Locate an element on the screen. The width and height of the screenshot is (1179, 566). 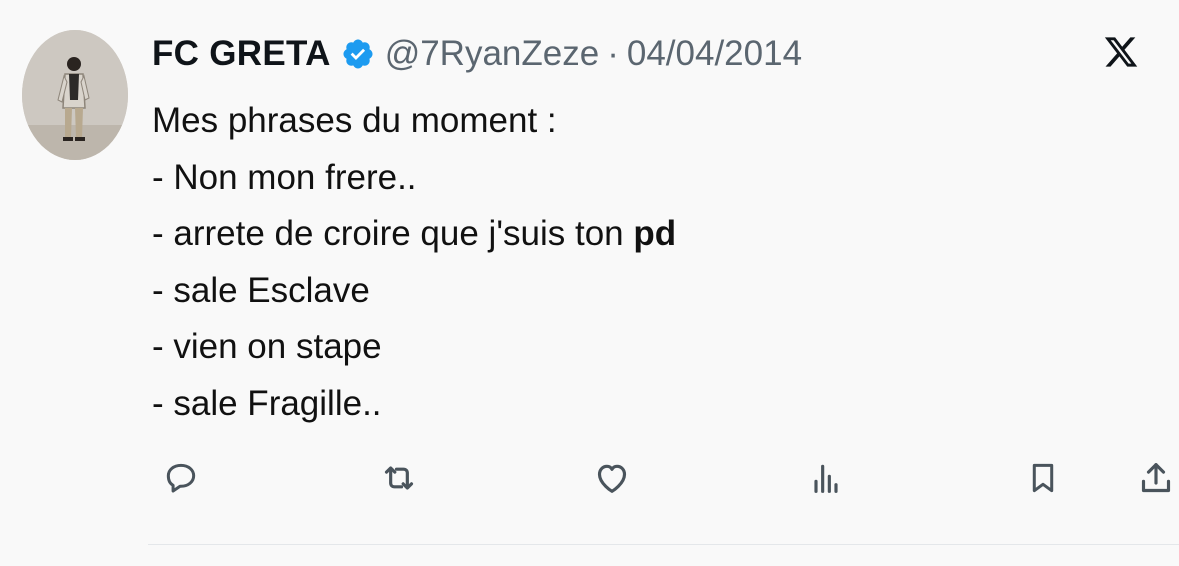
tweet-line: - sale Esclave is located at coordinates (261, 290).